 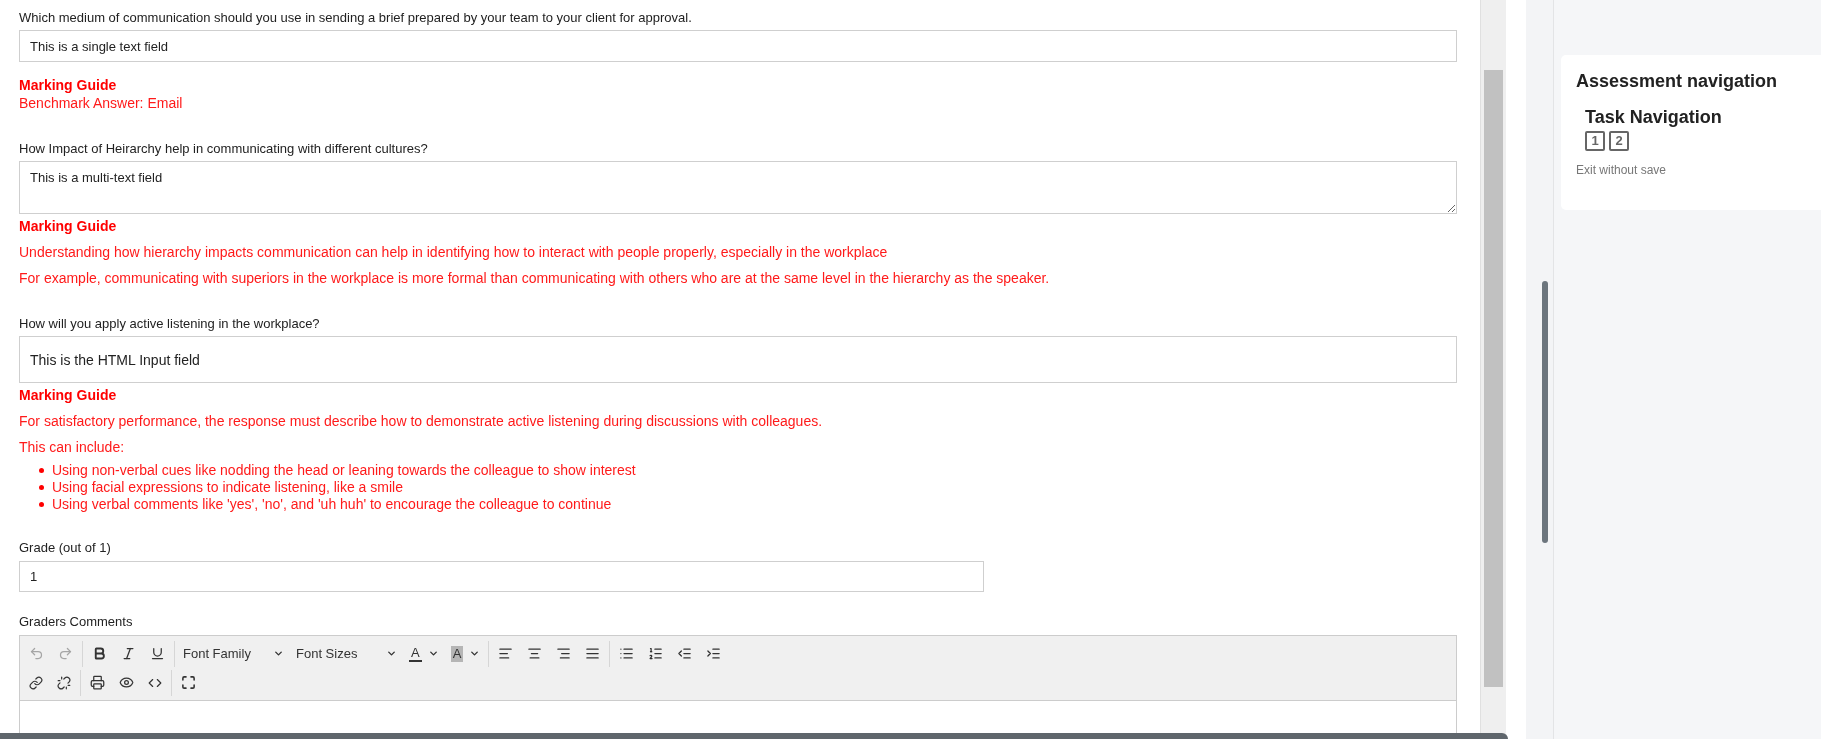 What do you see at coordinates (627, 653) in the screenshot?
I see `bullet-list-icon` at bounding box center [627, 653].